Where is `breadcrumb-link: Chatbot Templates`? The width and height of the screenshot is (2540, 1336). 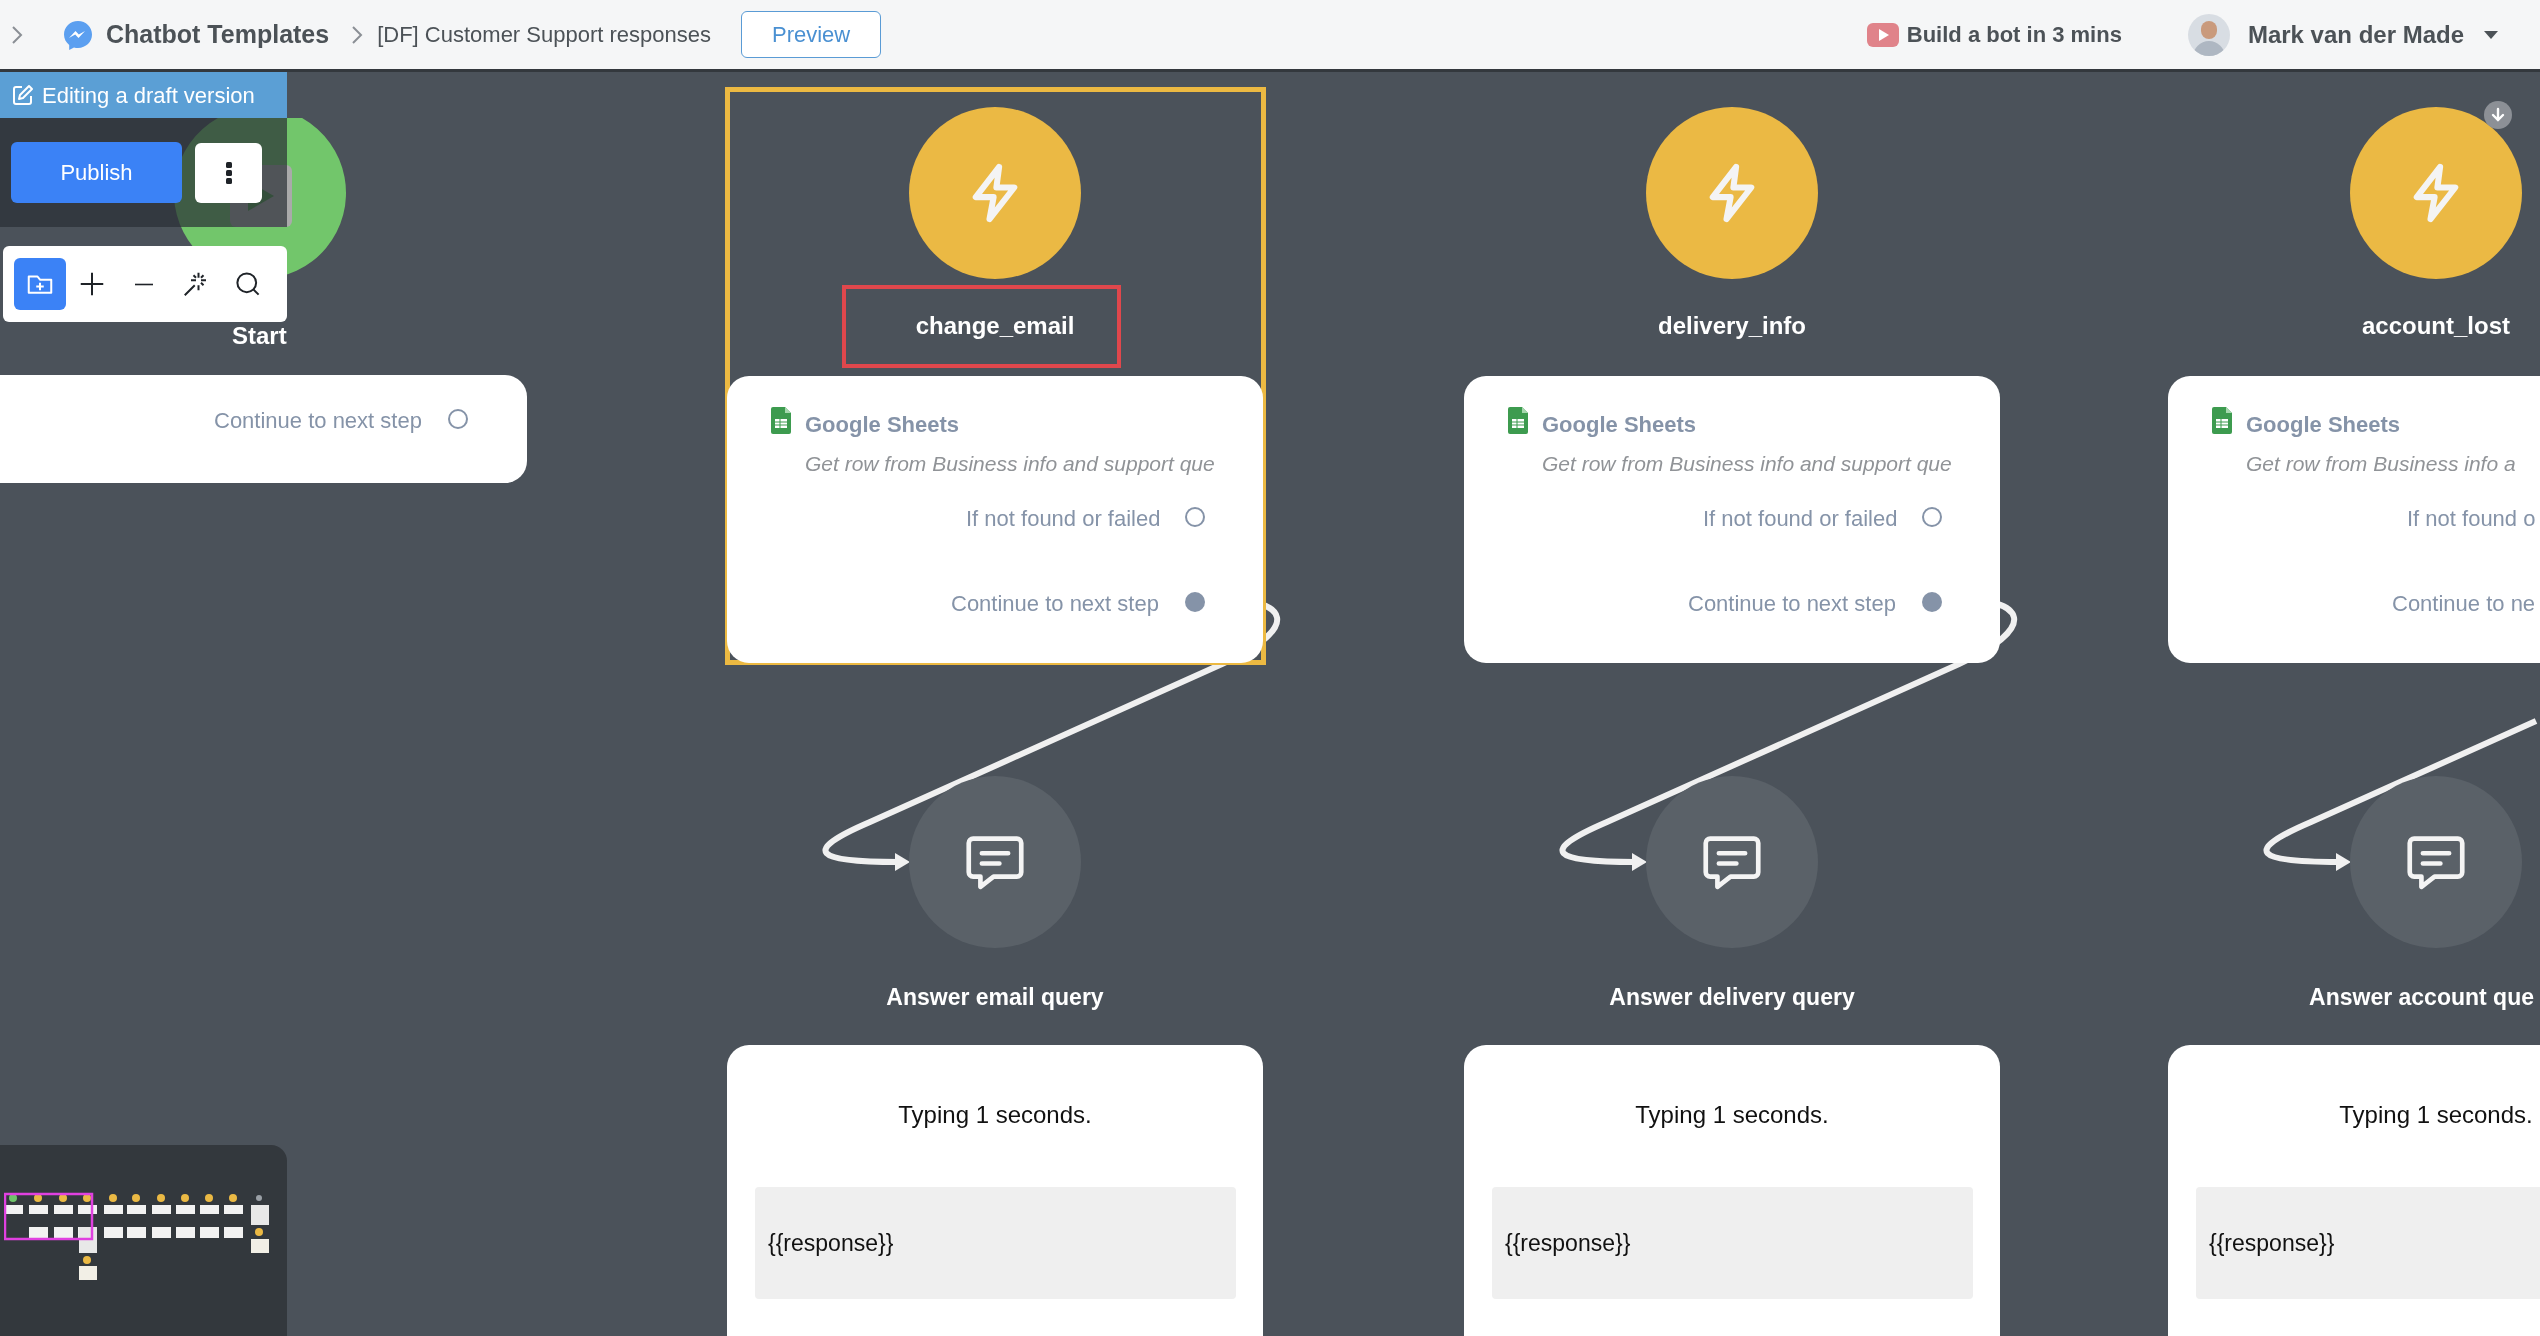 breadcrumb-link: Chatbot Templates is located at coordinates (218, 34).